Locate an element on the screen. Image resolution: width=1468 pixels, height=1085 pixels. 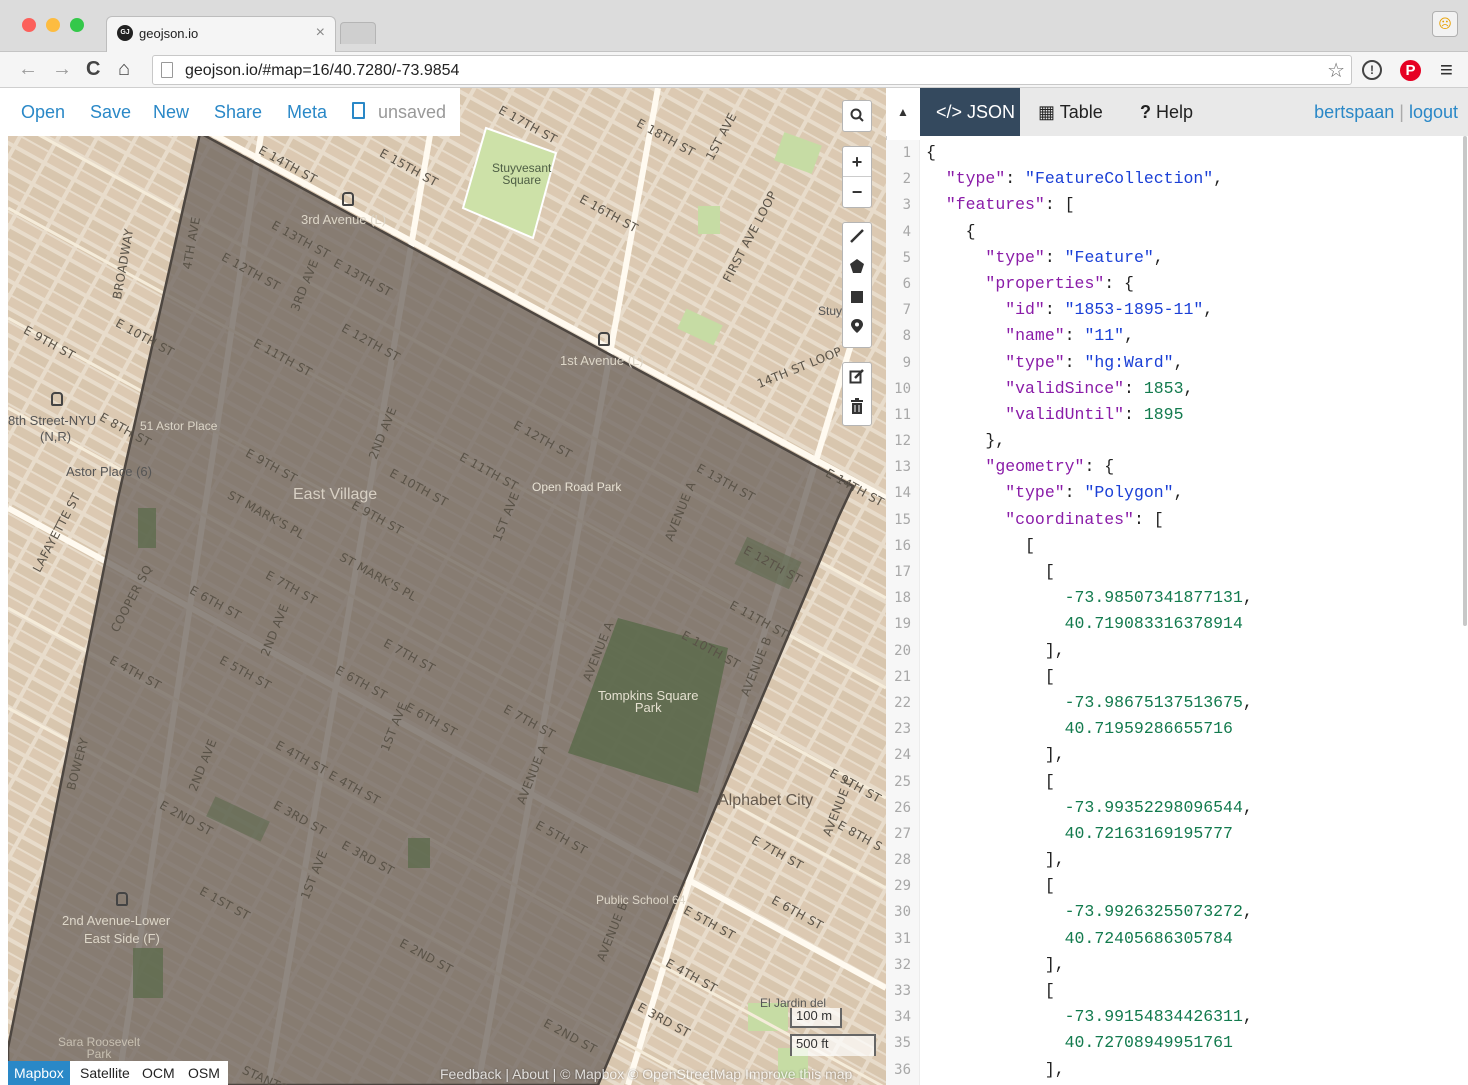
tab-close-icon: × is located at coordinates (320, 33).